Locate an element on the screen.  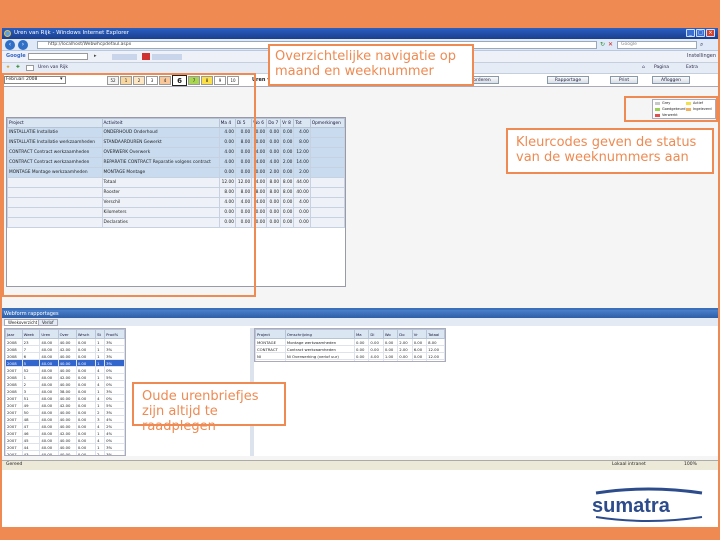
column-header: Vr is located at coordinates (419, 334).